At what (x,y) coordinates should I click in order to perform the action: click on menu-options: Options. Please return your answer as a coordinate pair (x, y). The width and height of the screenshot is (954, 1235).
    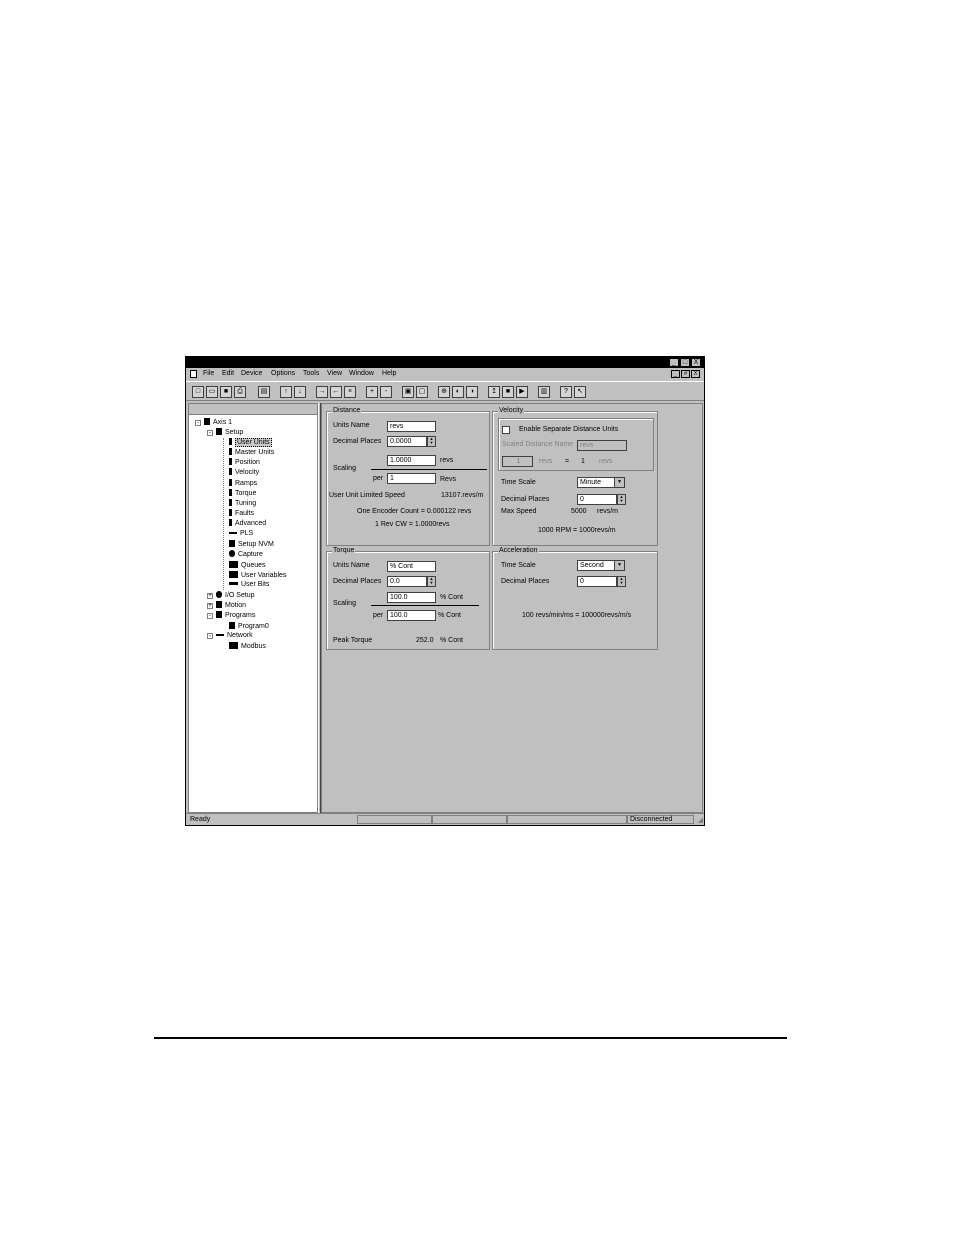
    Looking at the image, I should click on (283, 373).